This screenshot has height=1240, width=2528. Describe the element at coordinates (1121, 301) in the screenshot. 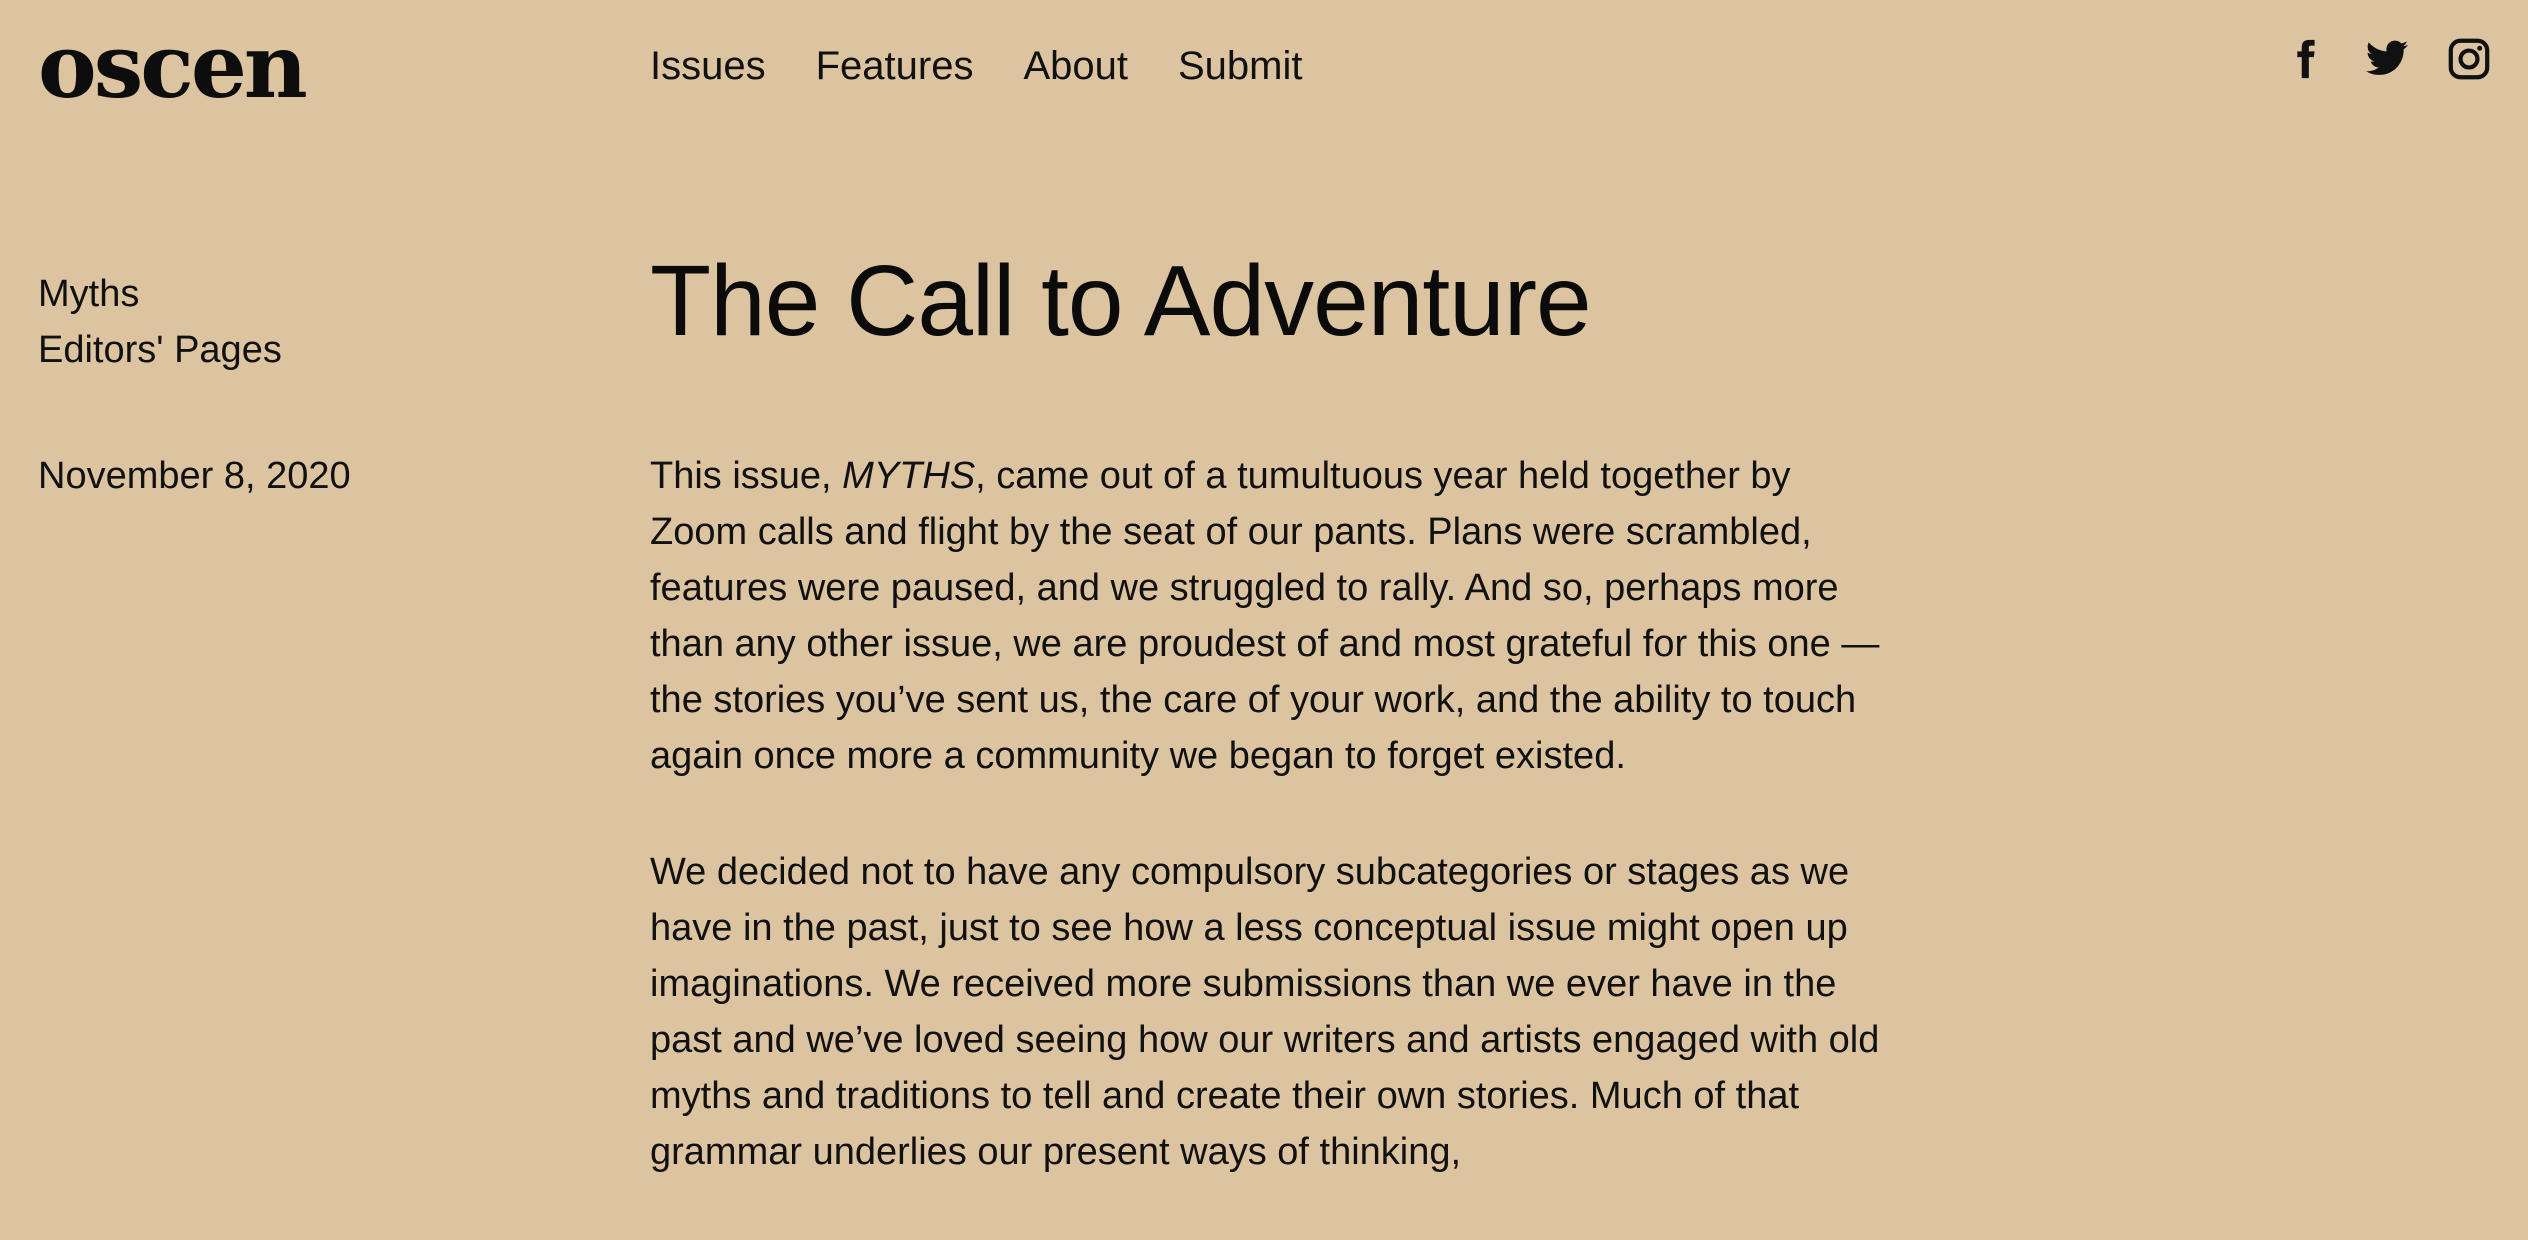

I see `article-title: The Call to Adventure` at that location.